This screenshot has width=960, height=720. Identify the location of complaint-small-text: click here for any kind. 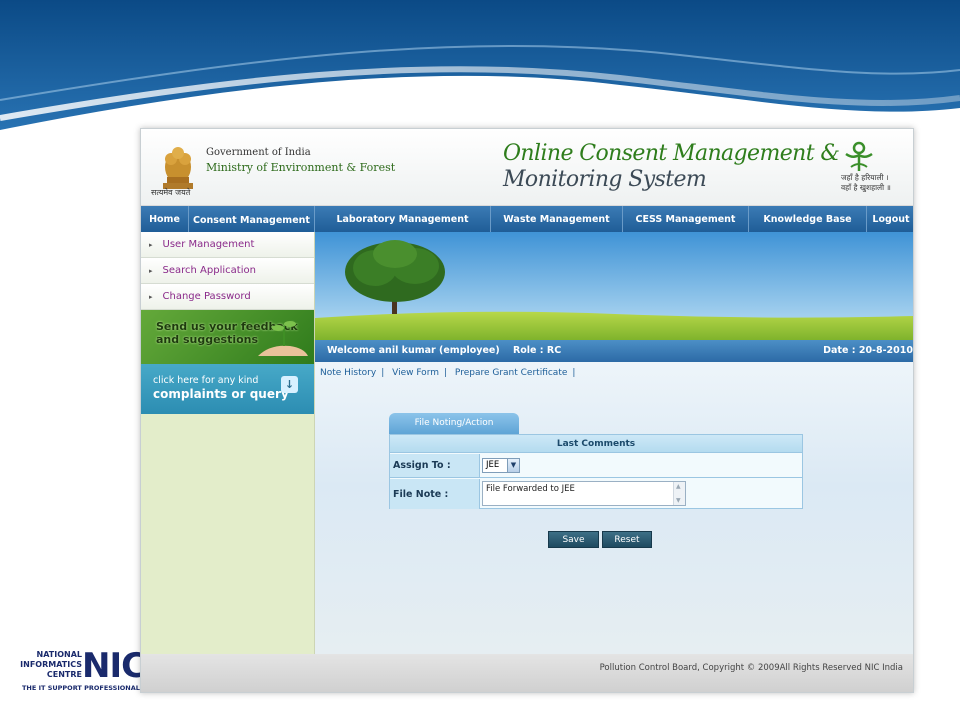
(206, 380).